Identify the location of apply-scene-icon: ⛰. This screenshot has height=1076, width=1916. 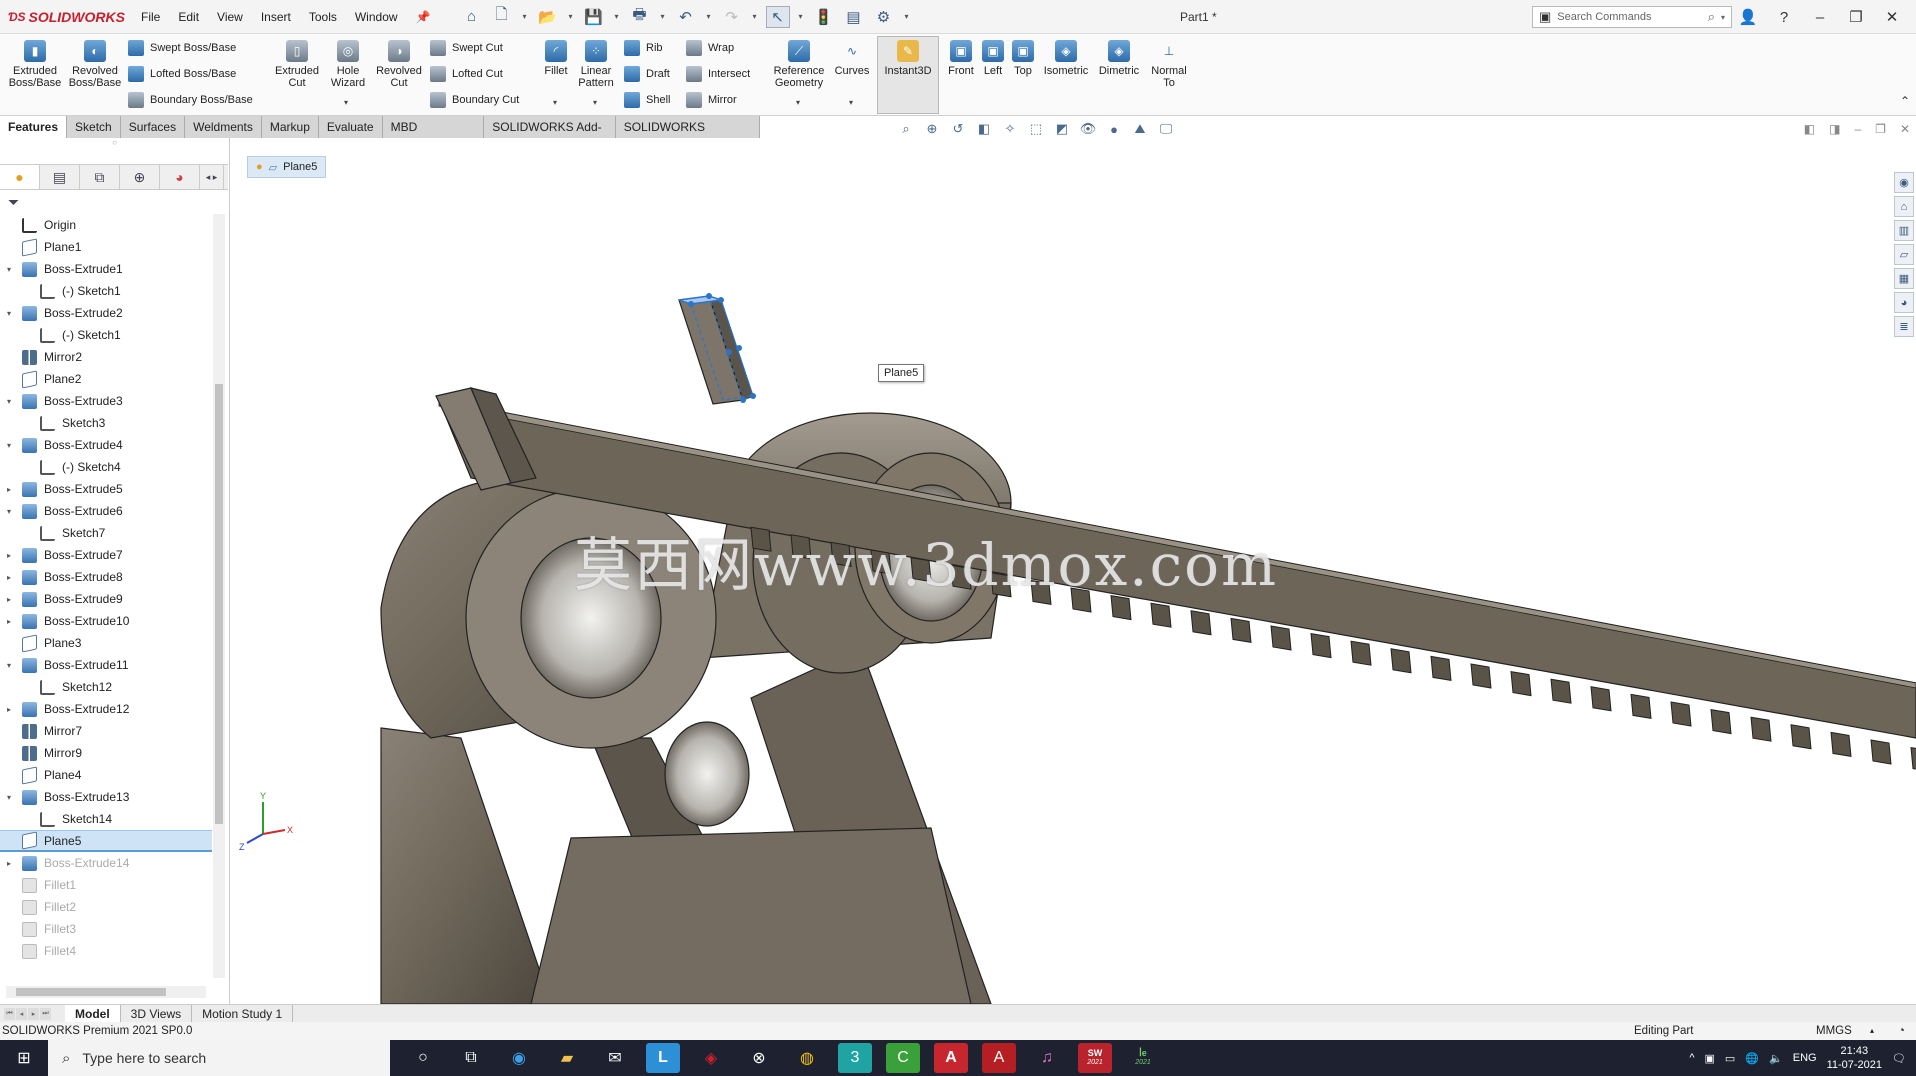
(1140, 129).